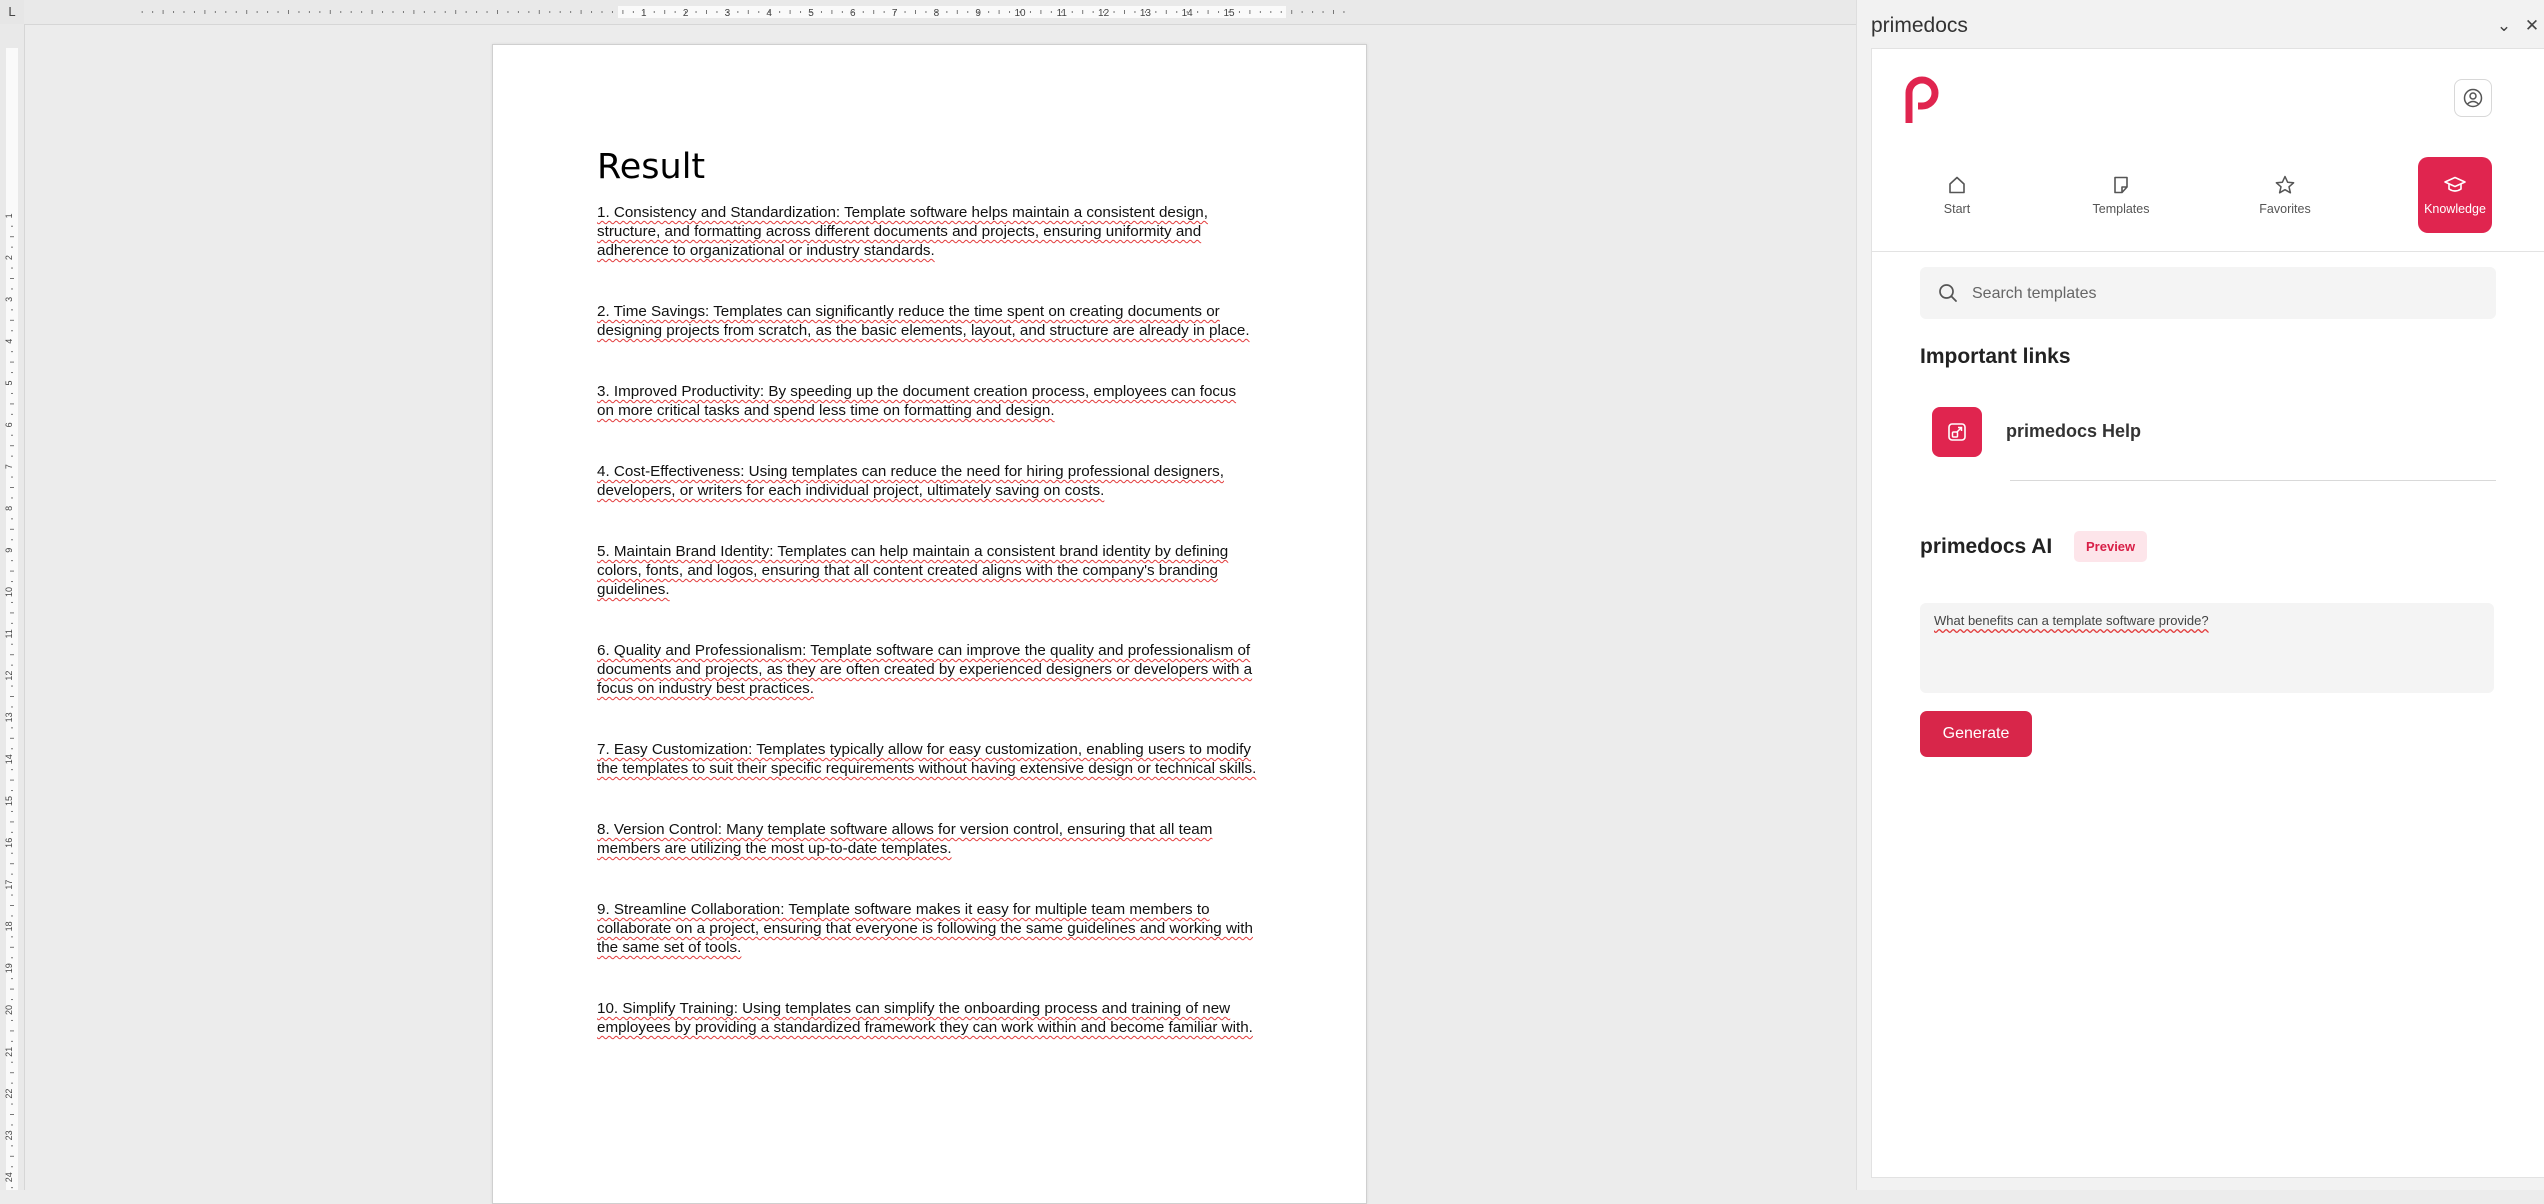 The height and width of the screenshot is (1204, 2544). I want to click on ruler-tab-selector: L, so click(12, 12).